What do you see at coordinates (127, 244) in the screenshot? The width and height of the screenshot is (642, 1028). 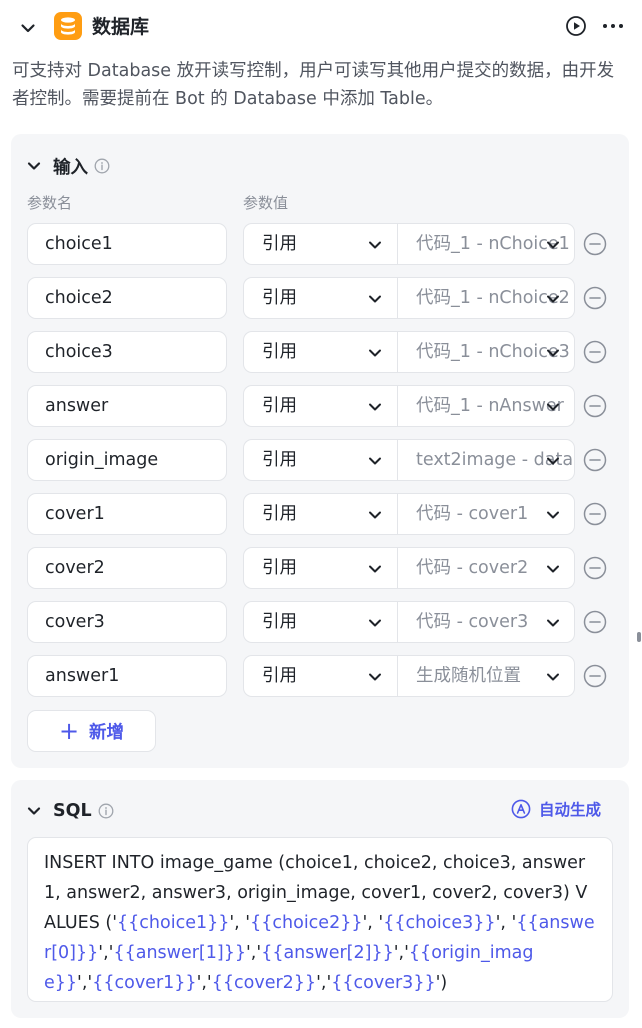 I see `param-name-input: choice1` at bounding box center [127, 244].